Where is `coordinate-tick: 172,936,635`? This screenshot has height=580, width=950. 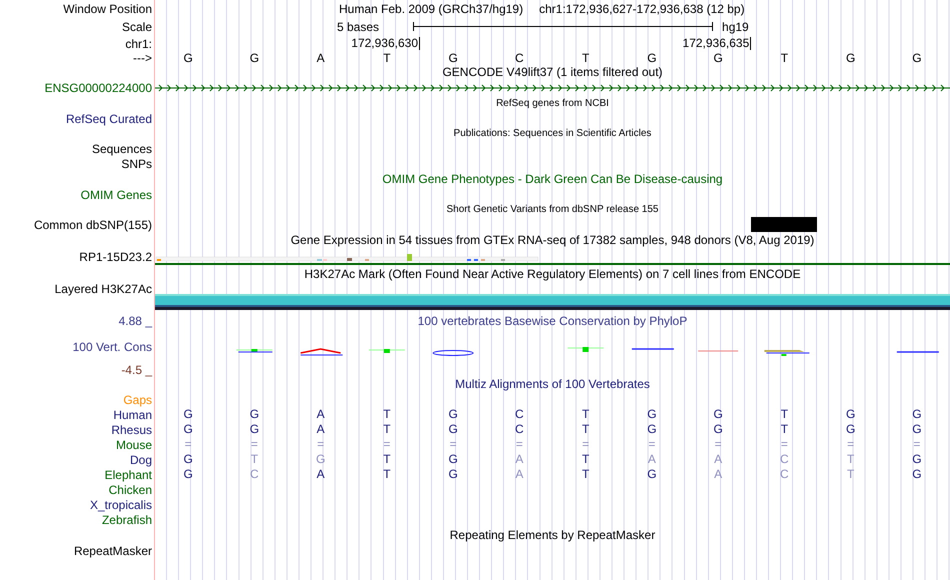
coordinate-tick: 172,936,635 is located at coordinates (717, 43).